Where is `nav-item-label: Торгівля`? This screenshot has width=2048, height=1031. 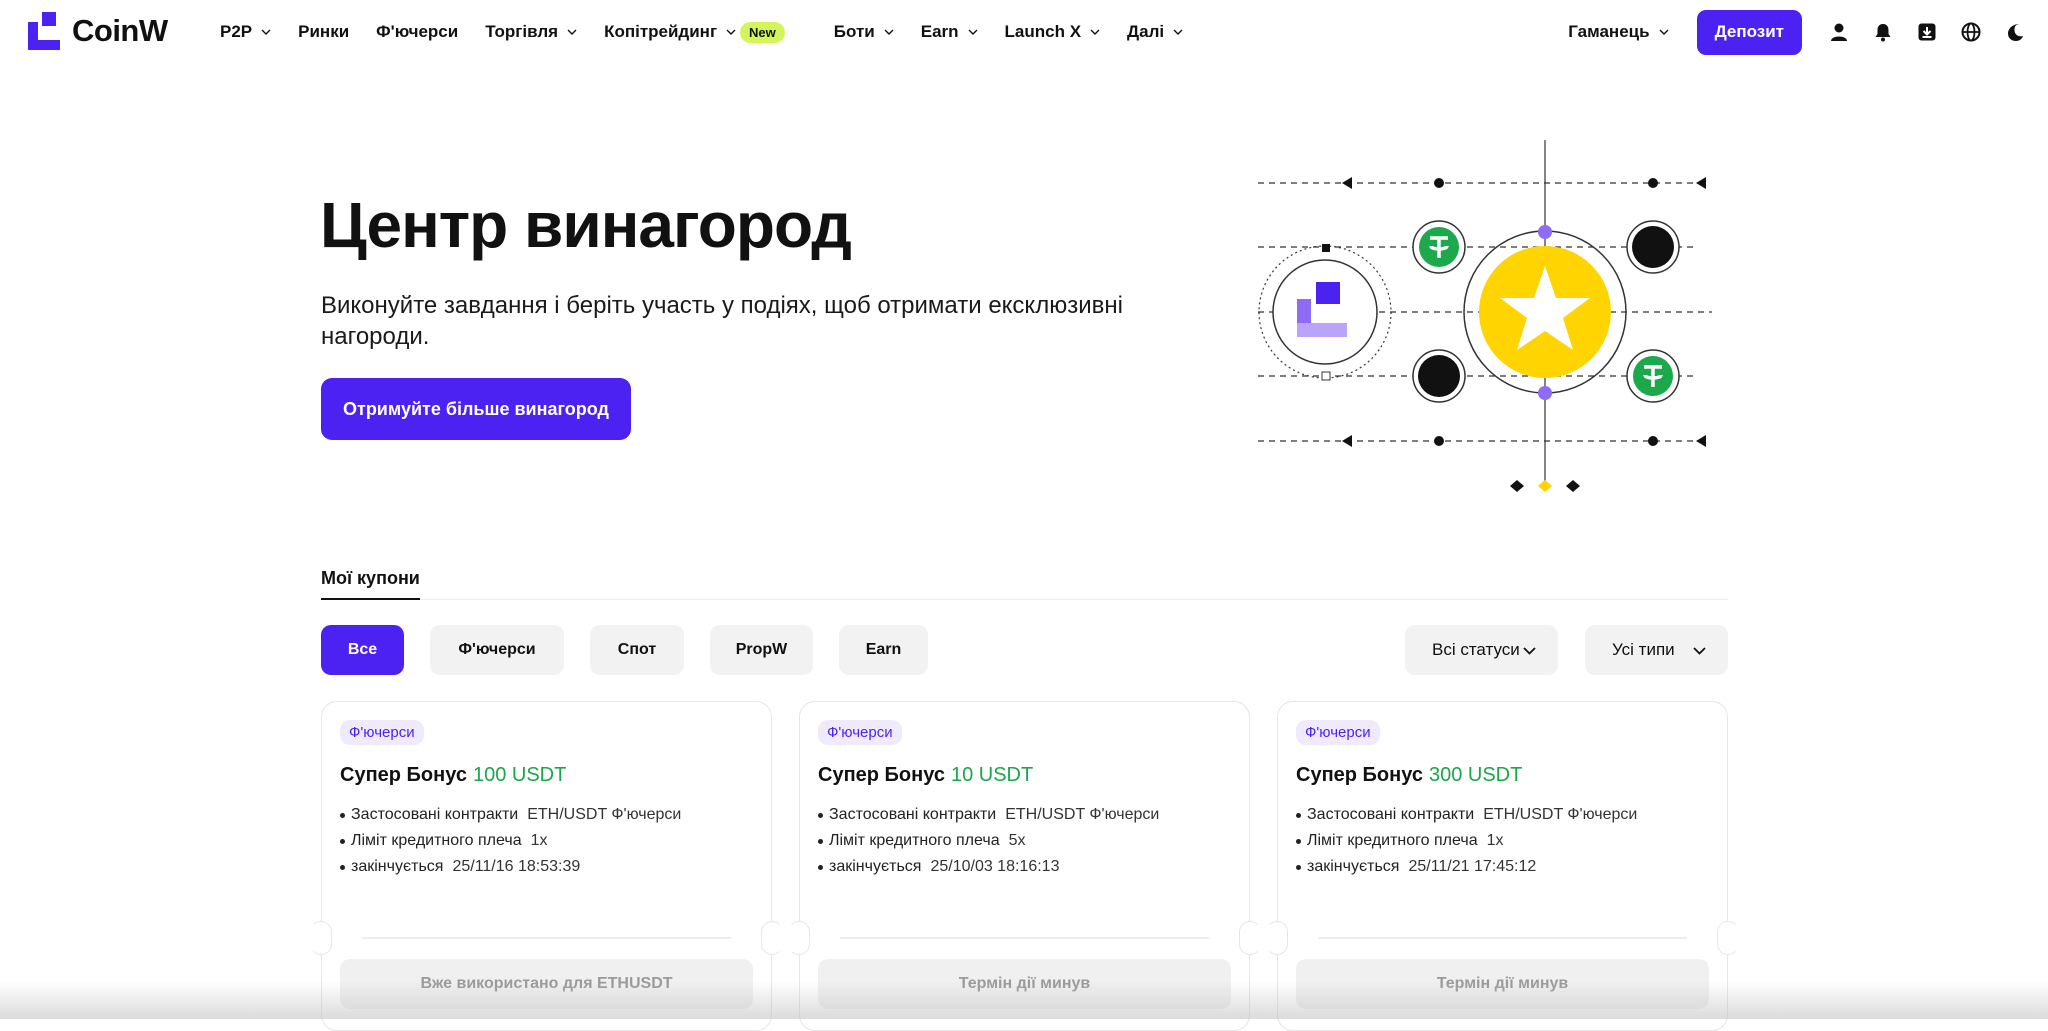 nav-item-label: Торгівля is located at coordinates (521, 32).